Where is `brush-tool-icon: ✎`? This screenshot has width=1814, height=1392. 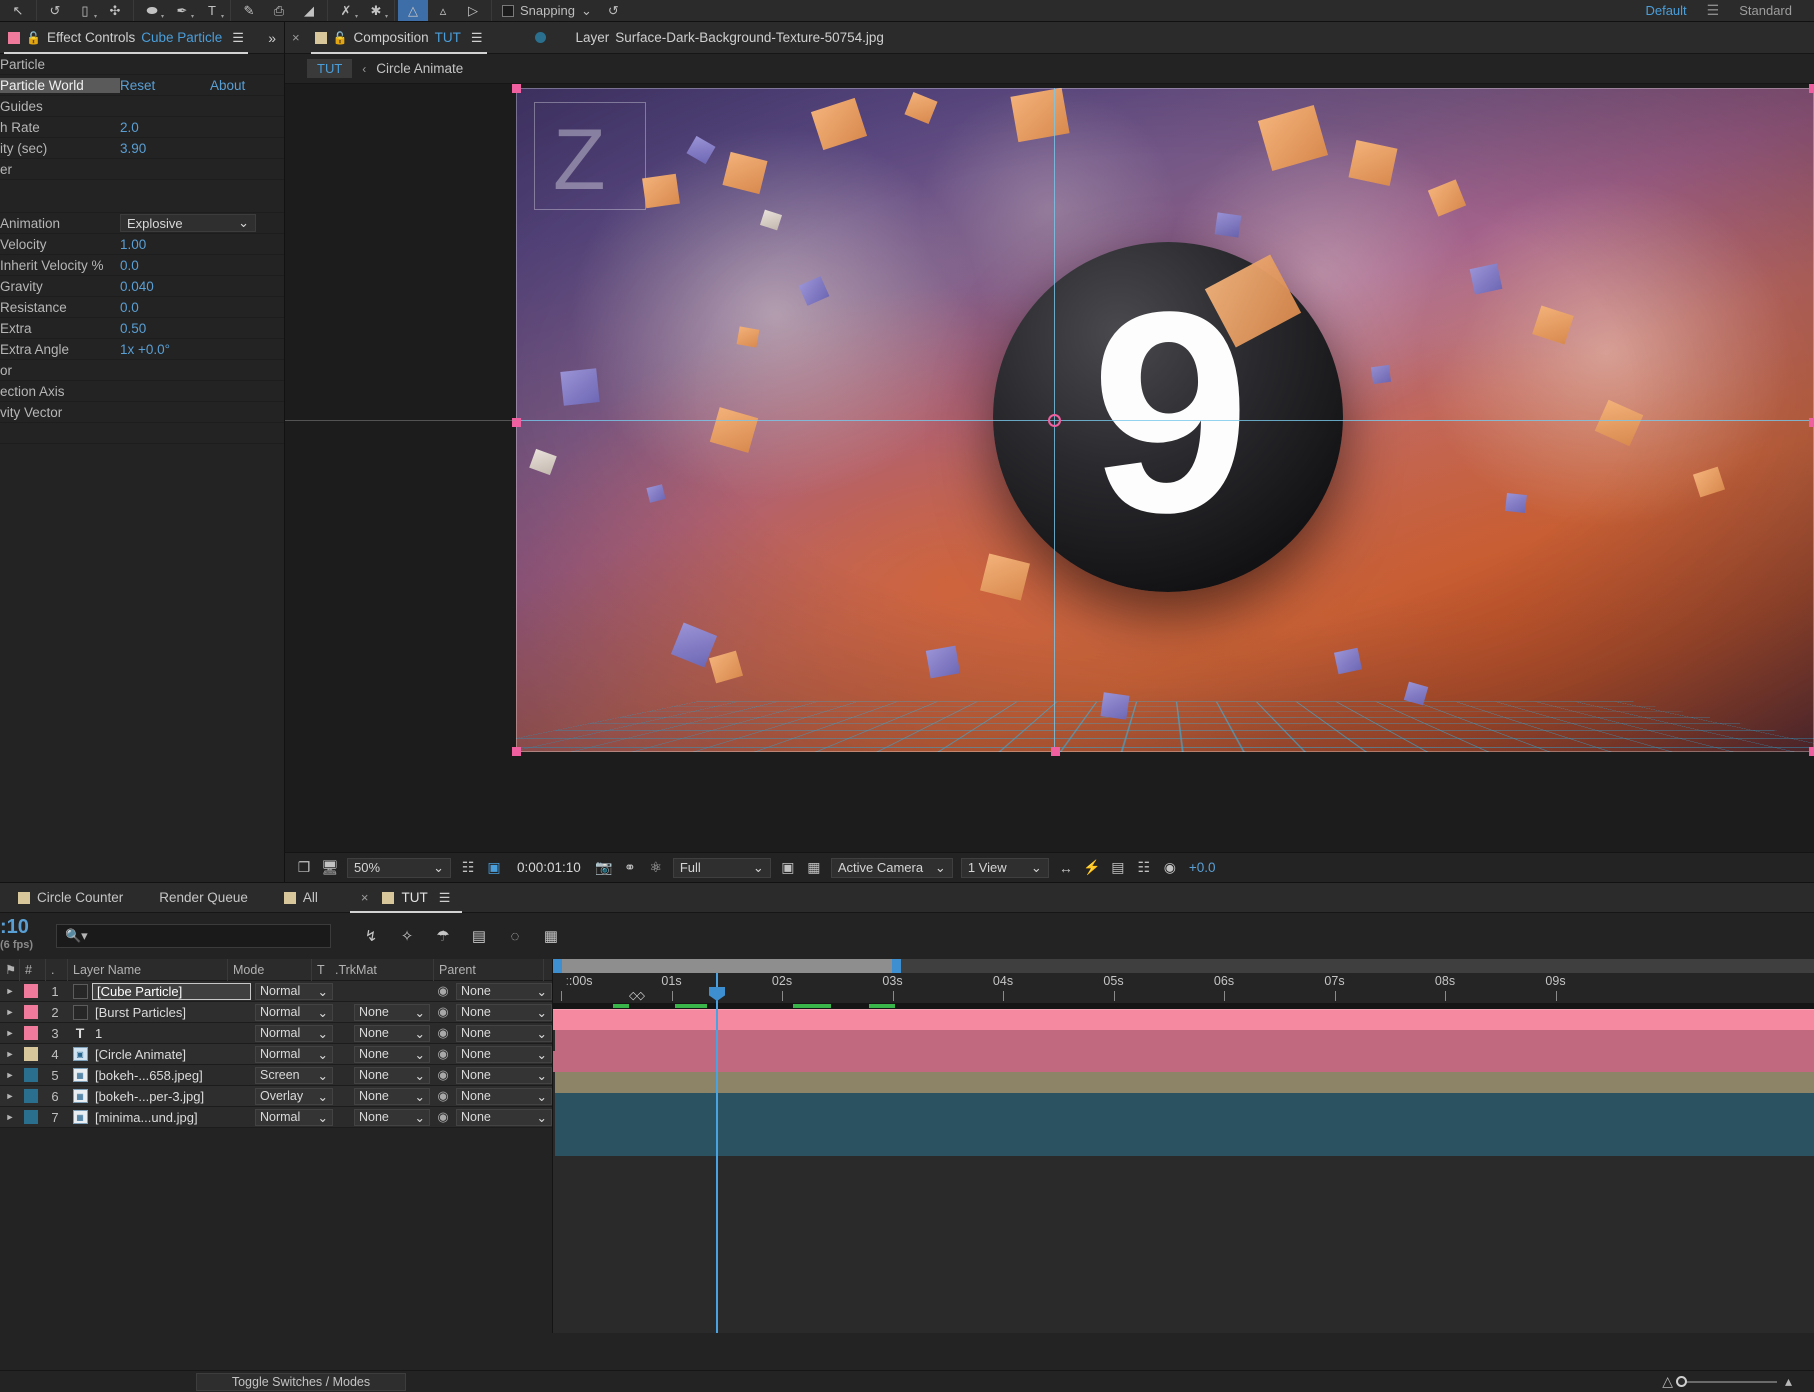
brush-tool-icon: ✎ is located at coordinates (249, 10).